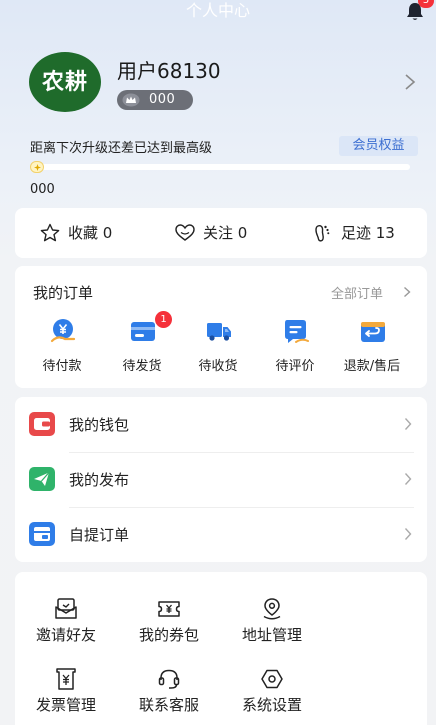  Describe the element at coordinates (169, 71) in the screenshot. I see `username: 用户68130` at that location.